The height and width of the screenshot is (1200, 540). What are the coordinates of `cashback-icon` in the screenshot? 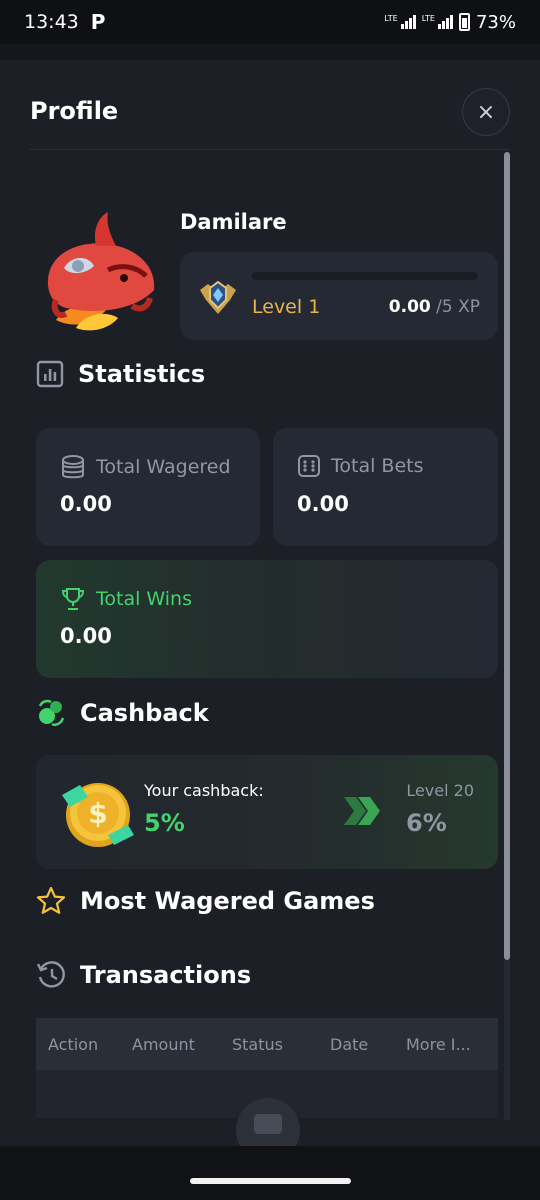 It's located at (51, 712).